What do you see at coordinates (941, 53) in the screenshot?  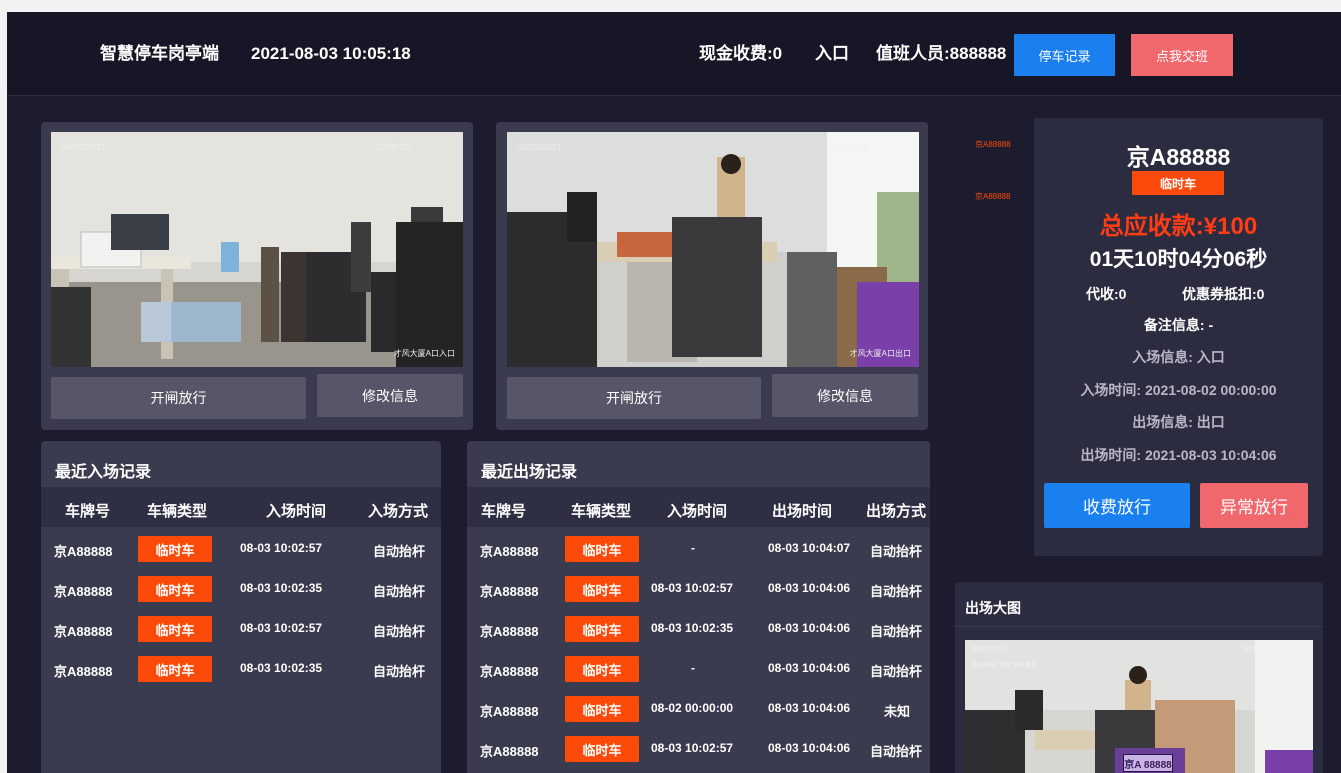 I see `staff-on-duty: 值班人员:888888` at bounding box center [941, 53].